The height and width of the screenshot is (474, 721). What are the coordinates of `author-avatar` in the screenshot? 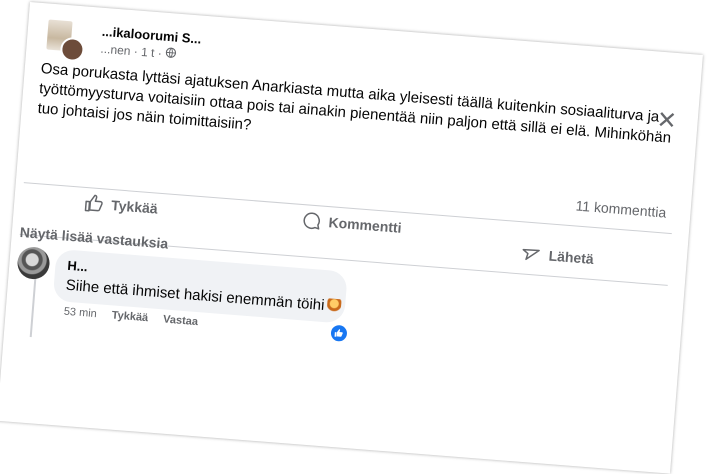 It's located at (72, 49).